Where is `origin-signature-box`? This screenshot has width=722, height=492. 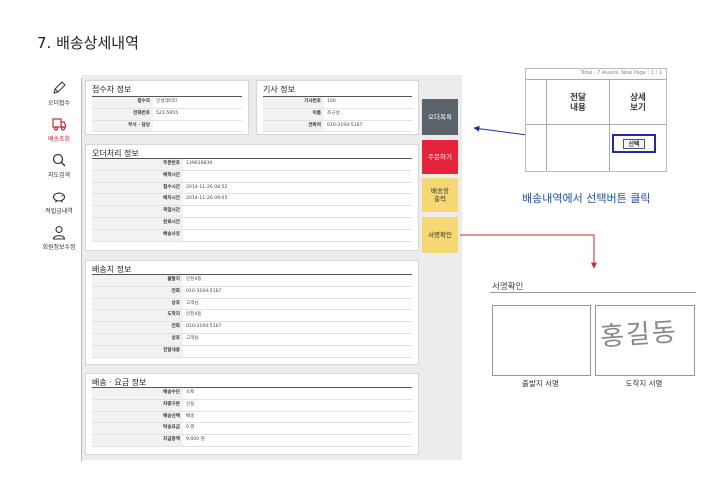 origin-signature-box is located at coordinates (541, 340).